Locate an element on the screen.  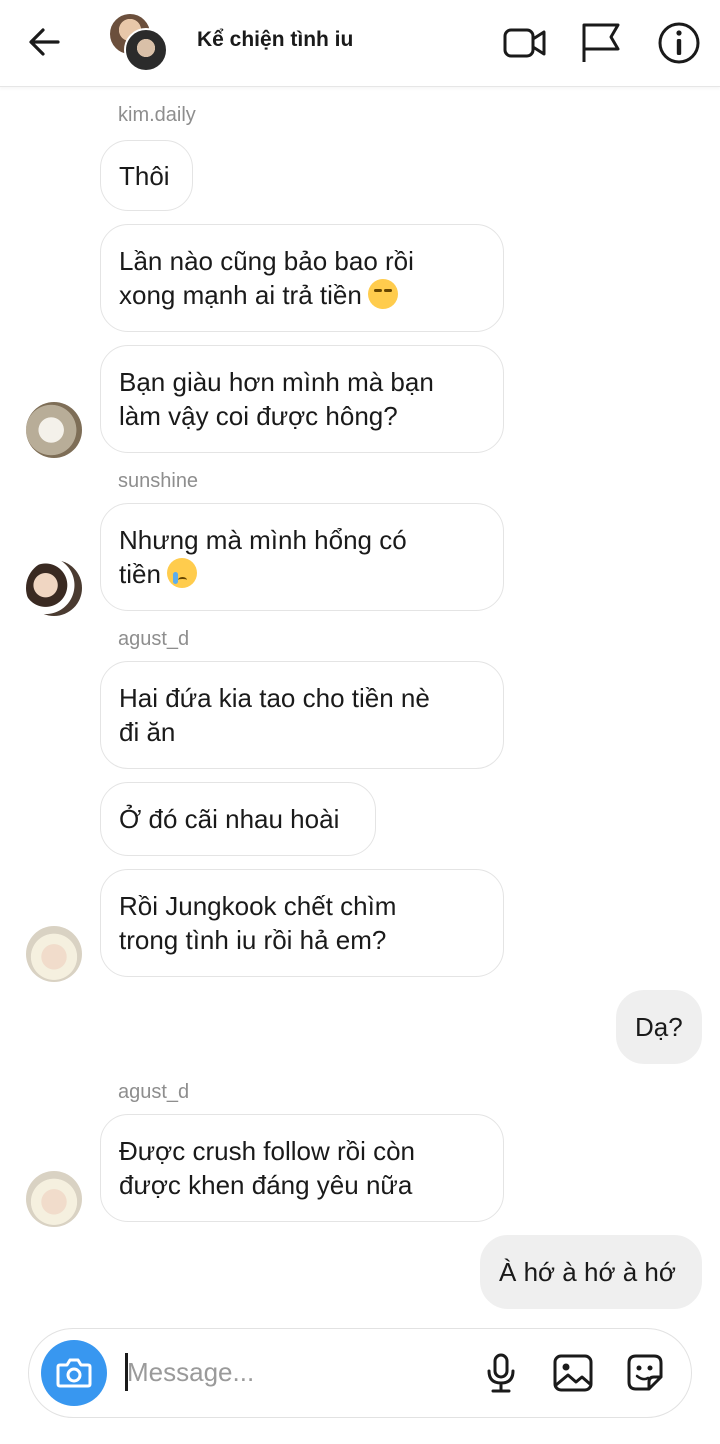
message-composer is located at coordinates (360, 1373).